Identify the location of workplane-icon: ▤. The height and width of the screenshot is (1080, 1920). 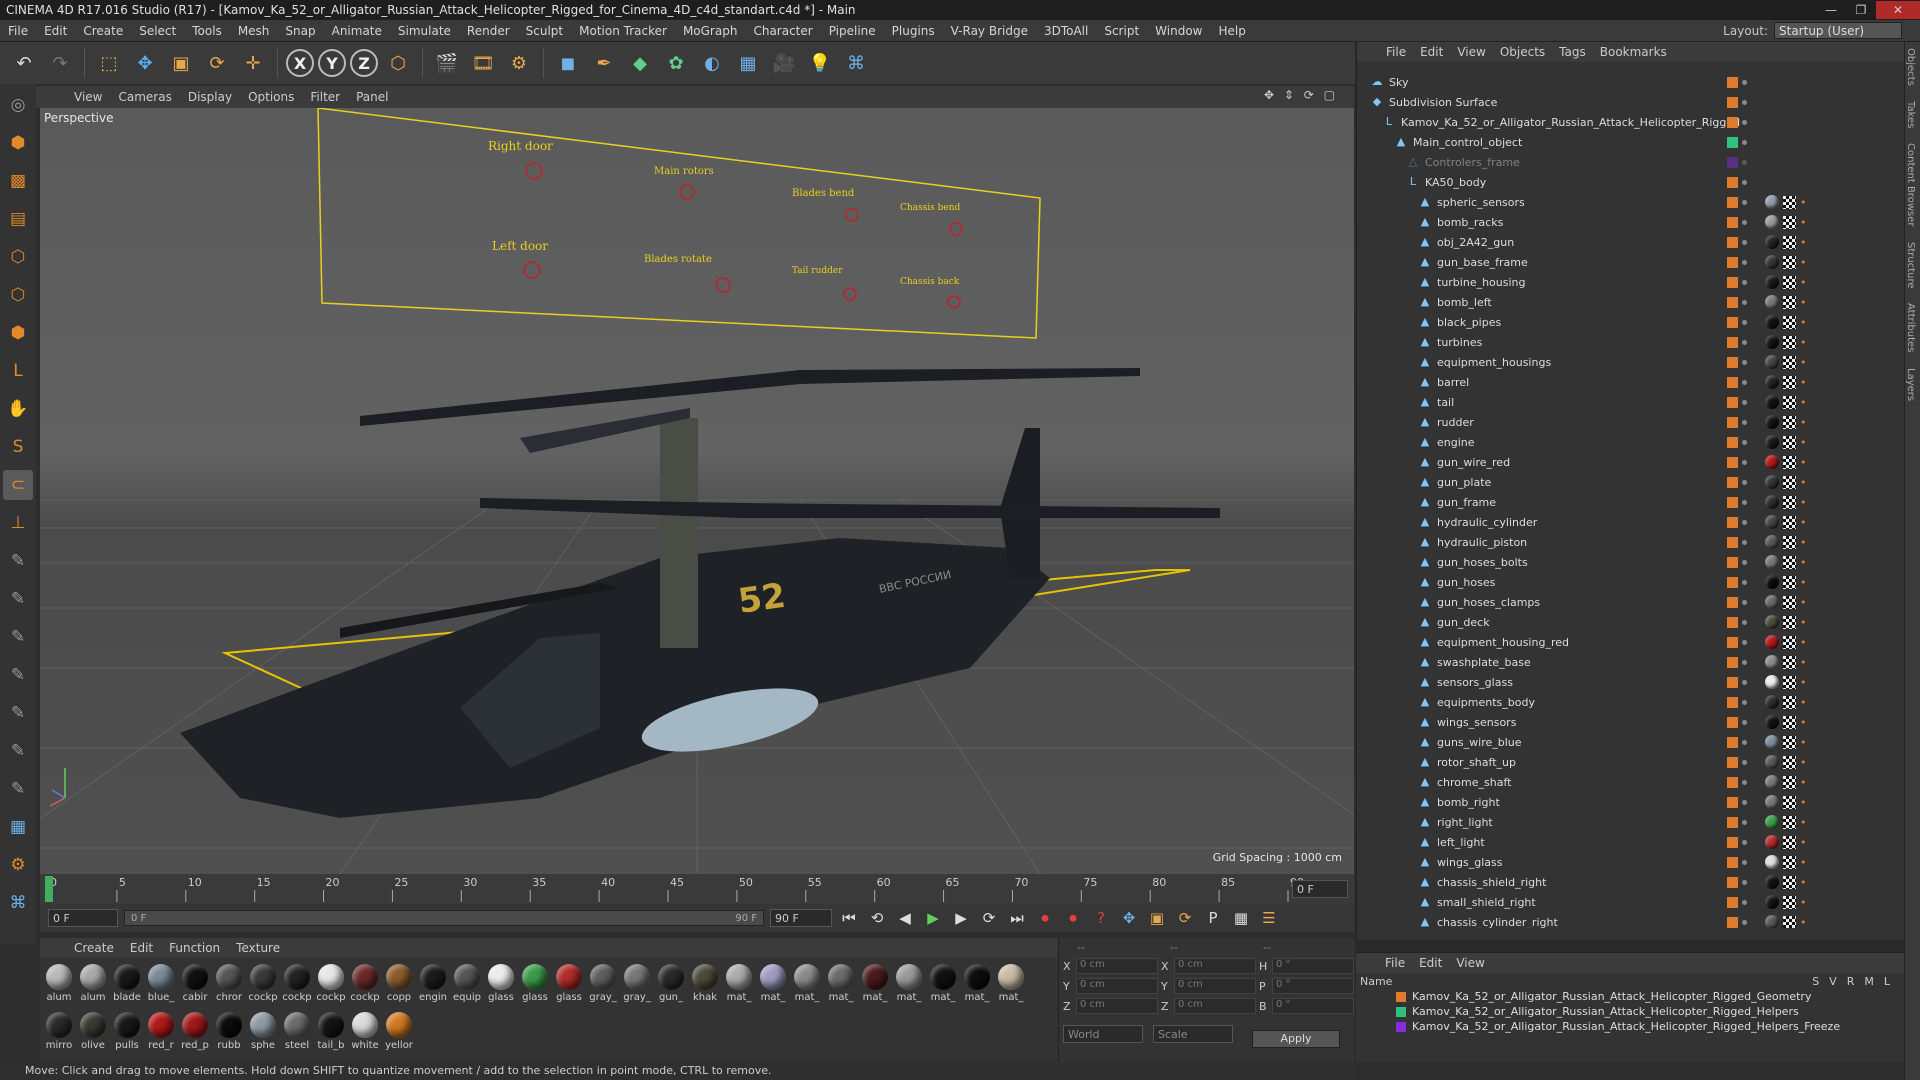
(18, 219).